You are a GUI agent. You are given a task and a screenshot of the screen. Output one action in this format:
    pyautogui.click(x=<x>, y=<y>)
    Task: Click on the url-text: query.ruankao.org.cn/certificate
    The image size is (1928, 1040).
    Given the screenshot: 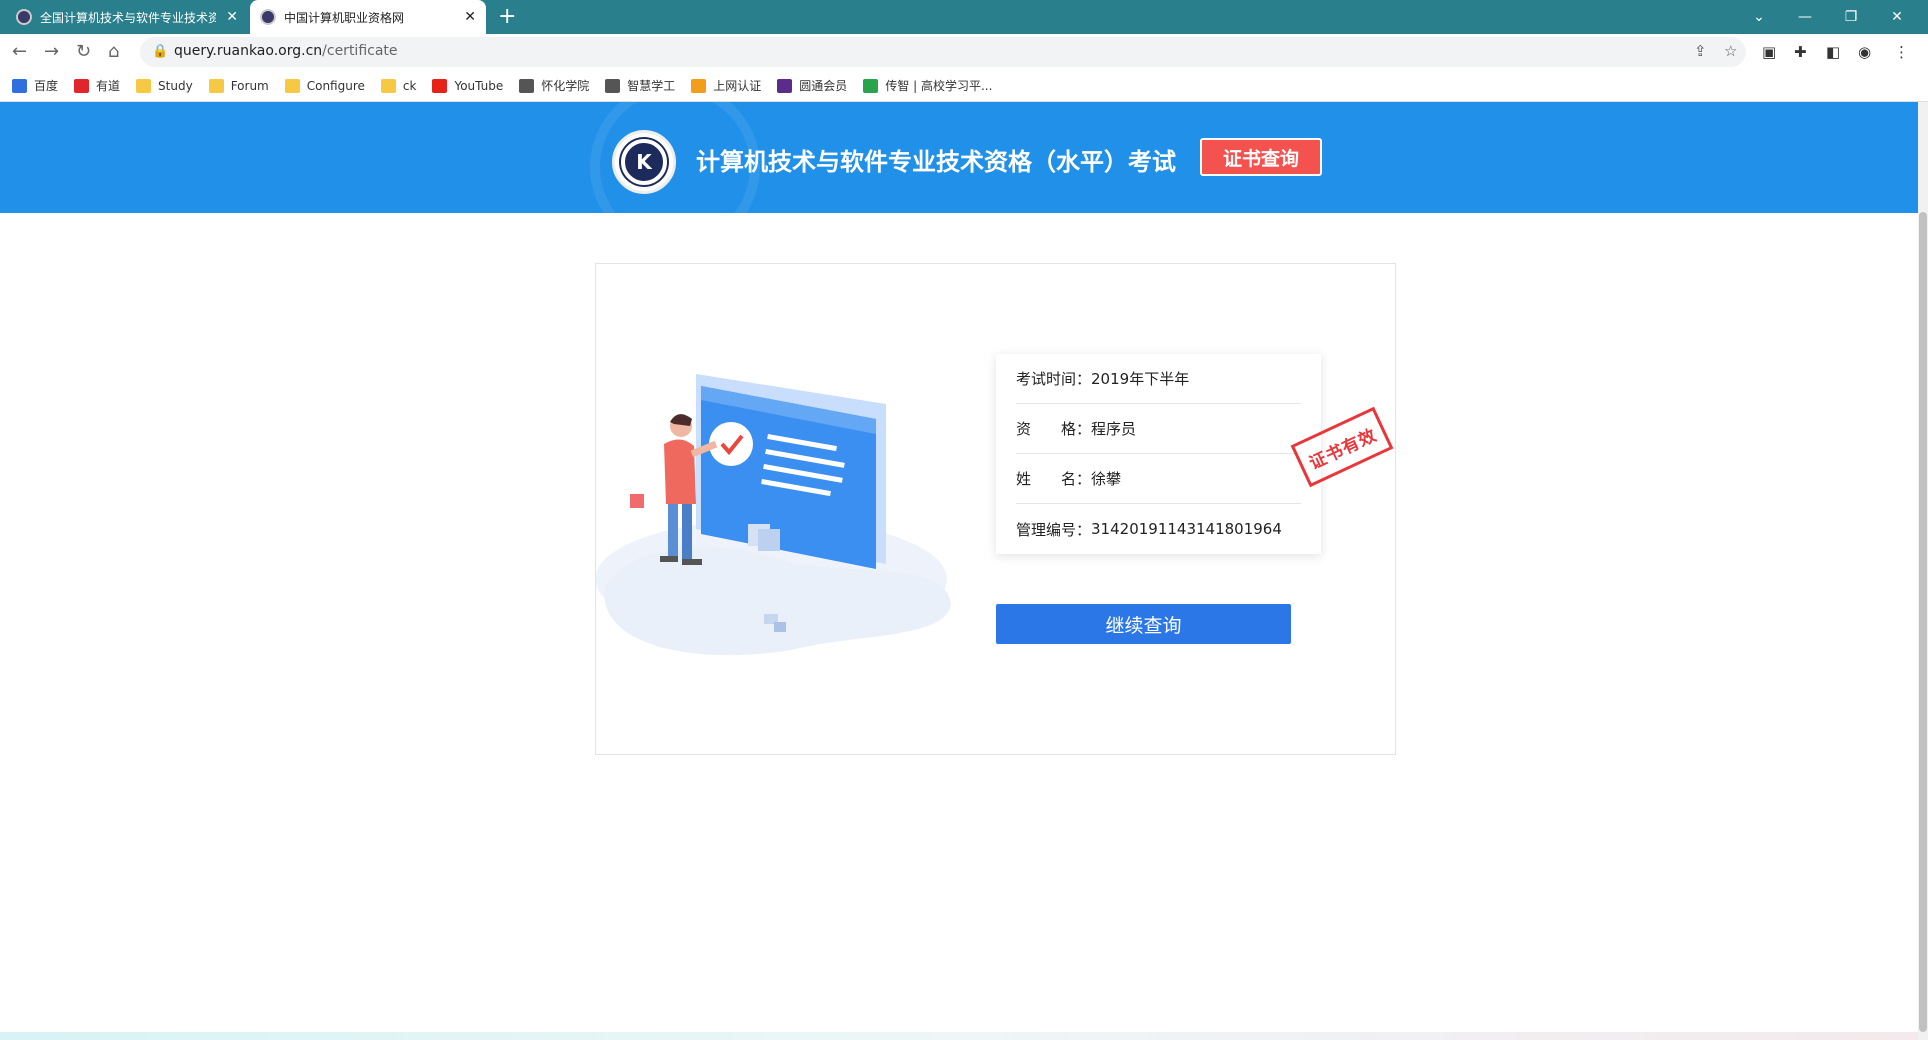 What is the action you would take?
    pyautogui.click(x=286, y=51)
    